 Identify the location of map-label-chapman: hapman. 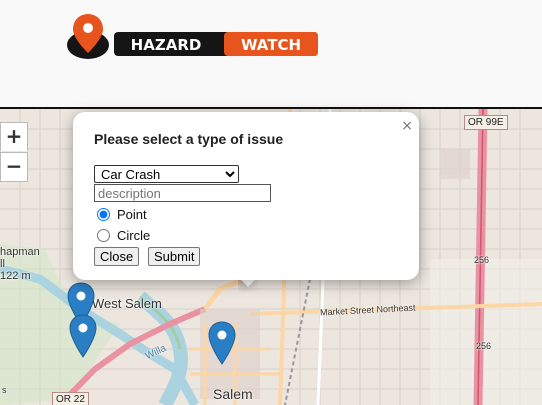
(20, 252).